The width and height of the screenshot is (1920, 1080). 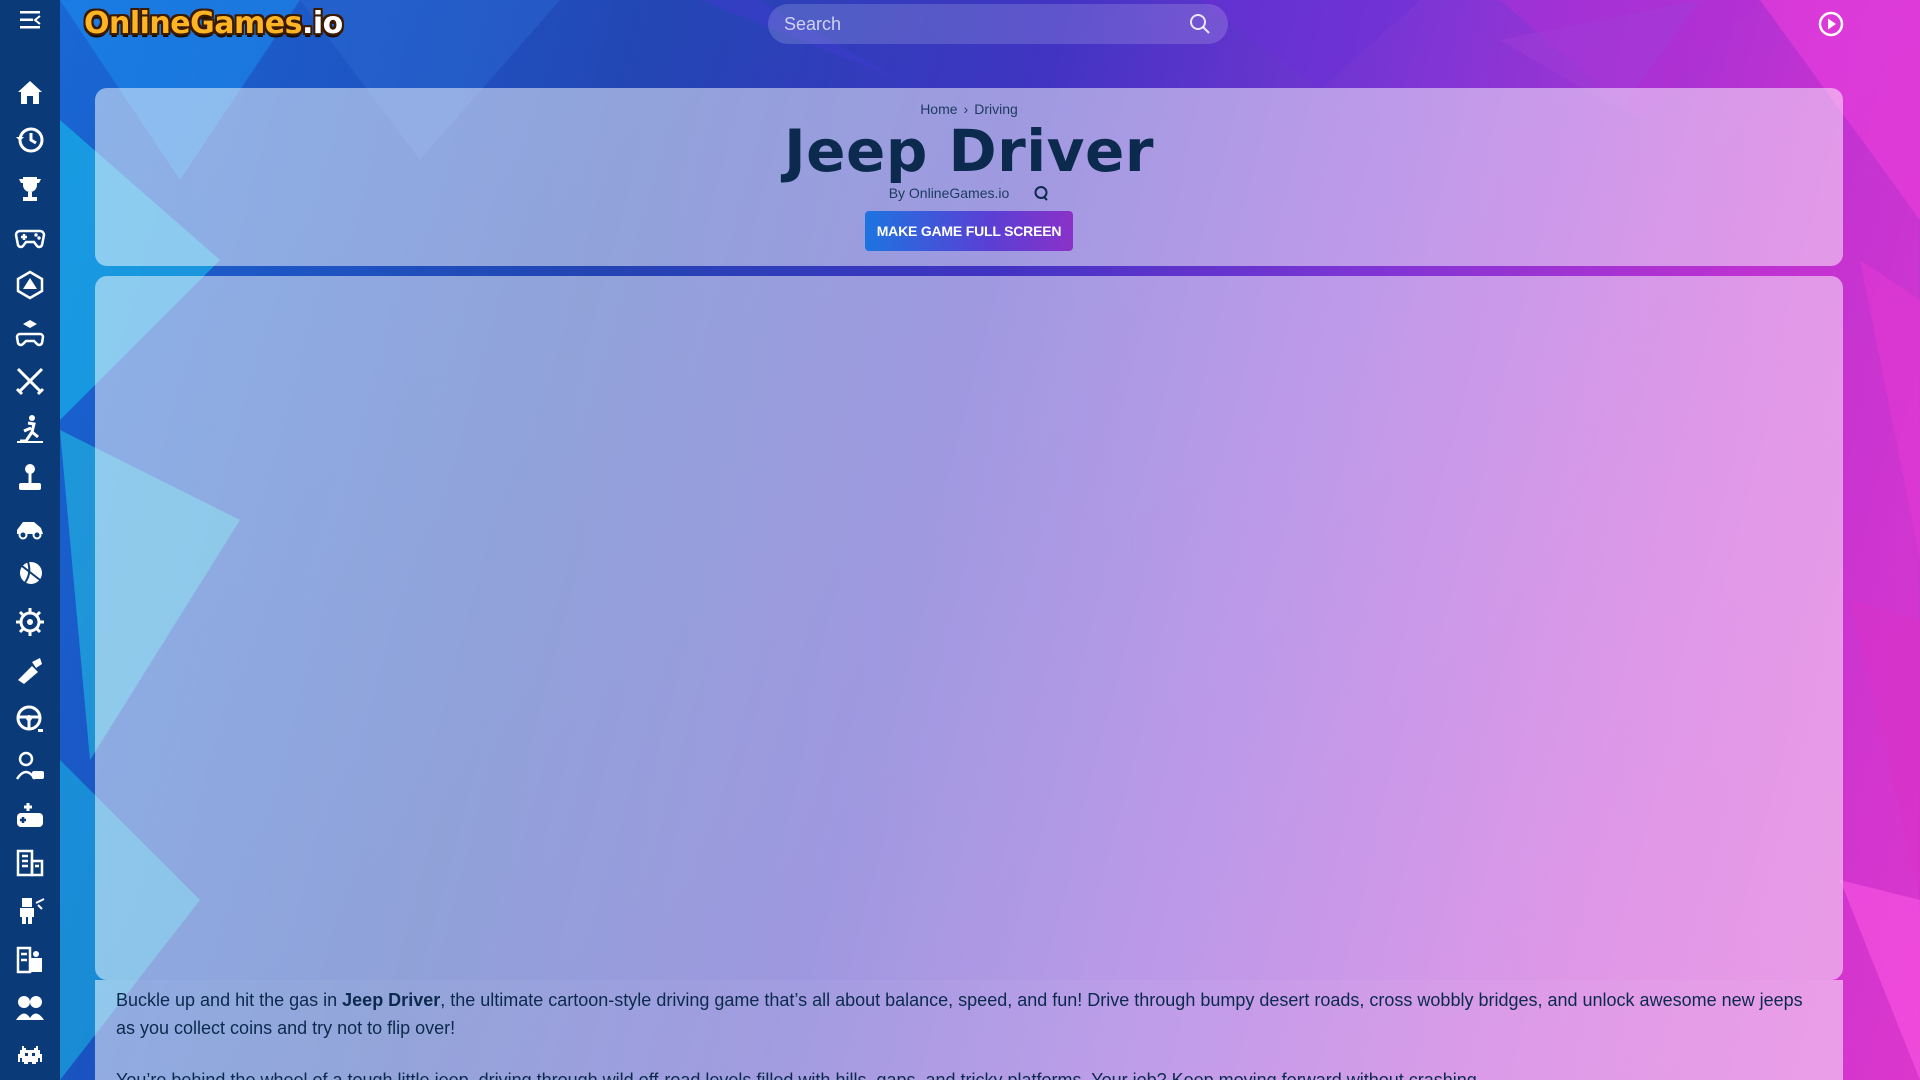 I want to click on shooting-icon, so click(x=30, y=671).